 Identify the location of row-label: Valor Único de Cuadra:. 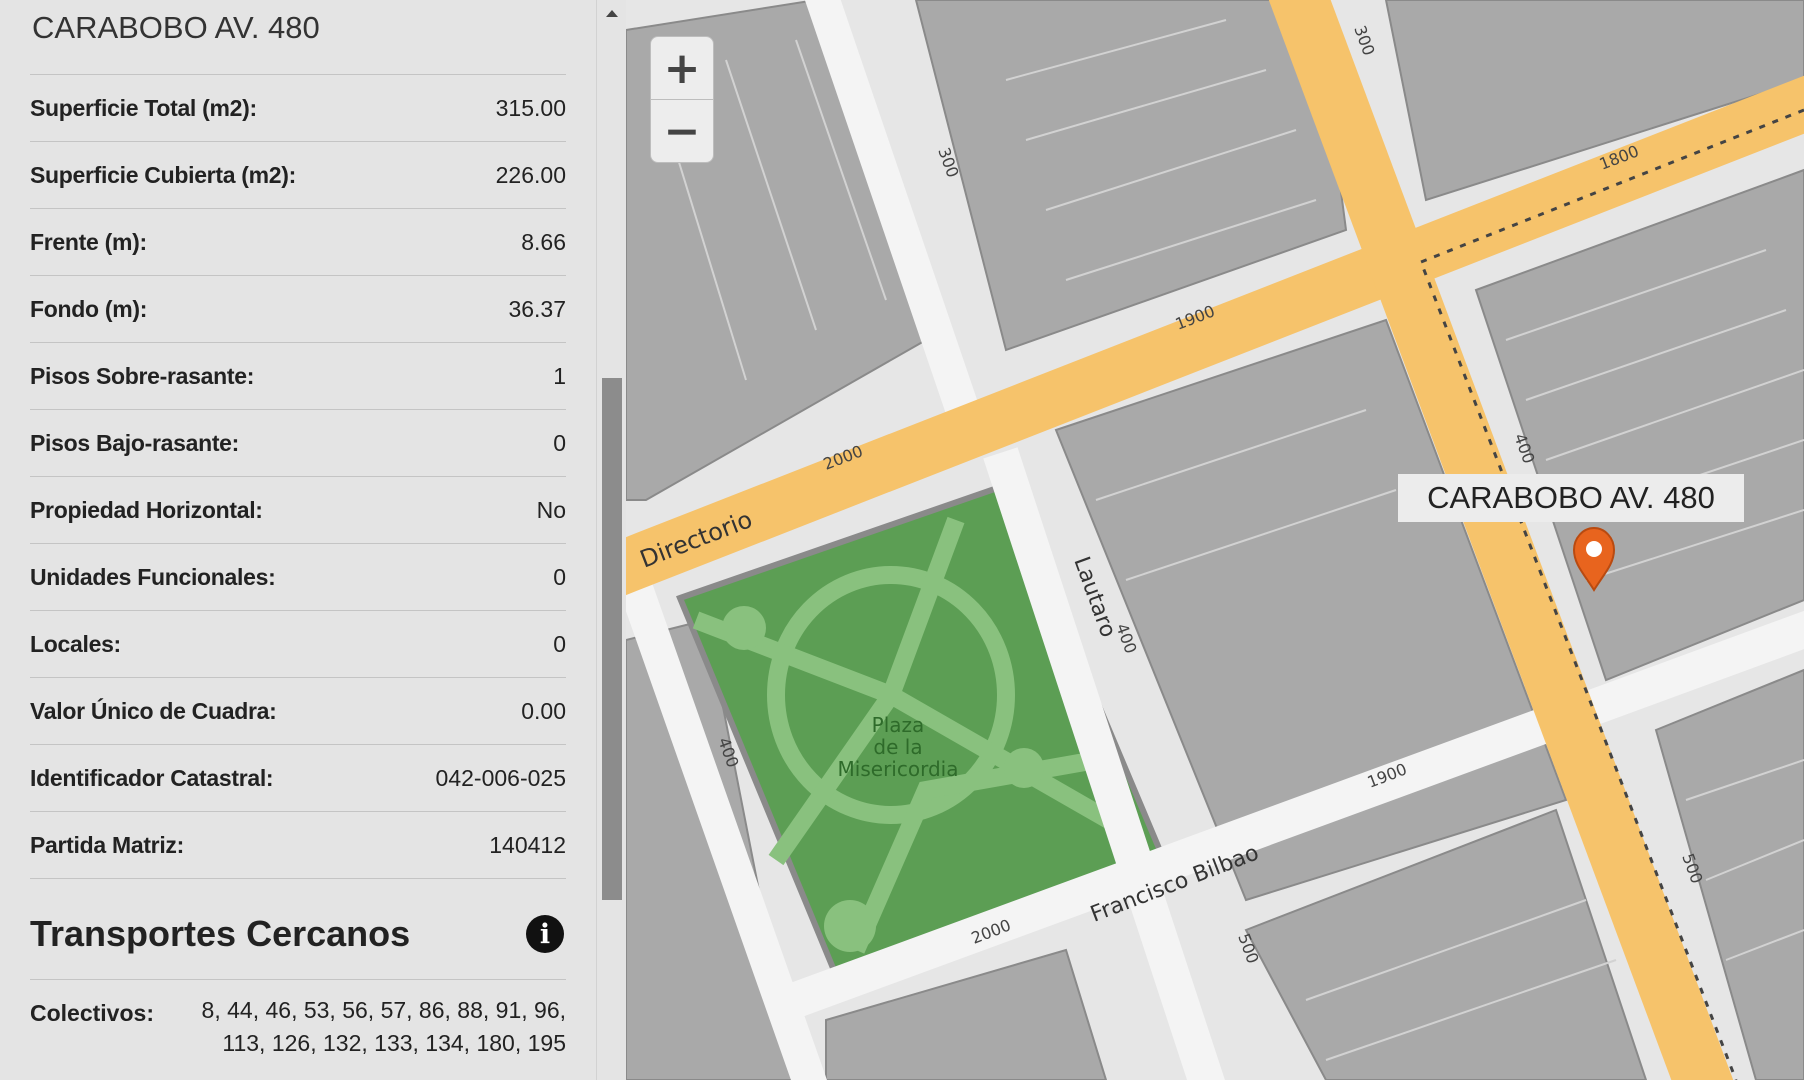
(153, 710).